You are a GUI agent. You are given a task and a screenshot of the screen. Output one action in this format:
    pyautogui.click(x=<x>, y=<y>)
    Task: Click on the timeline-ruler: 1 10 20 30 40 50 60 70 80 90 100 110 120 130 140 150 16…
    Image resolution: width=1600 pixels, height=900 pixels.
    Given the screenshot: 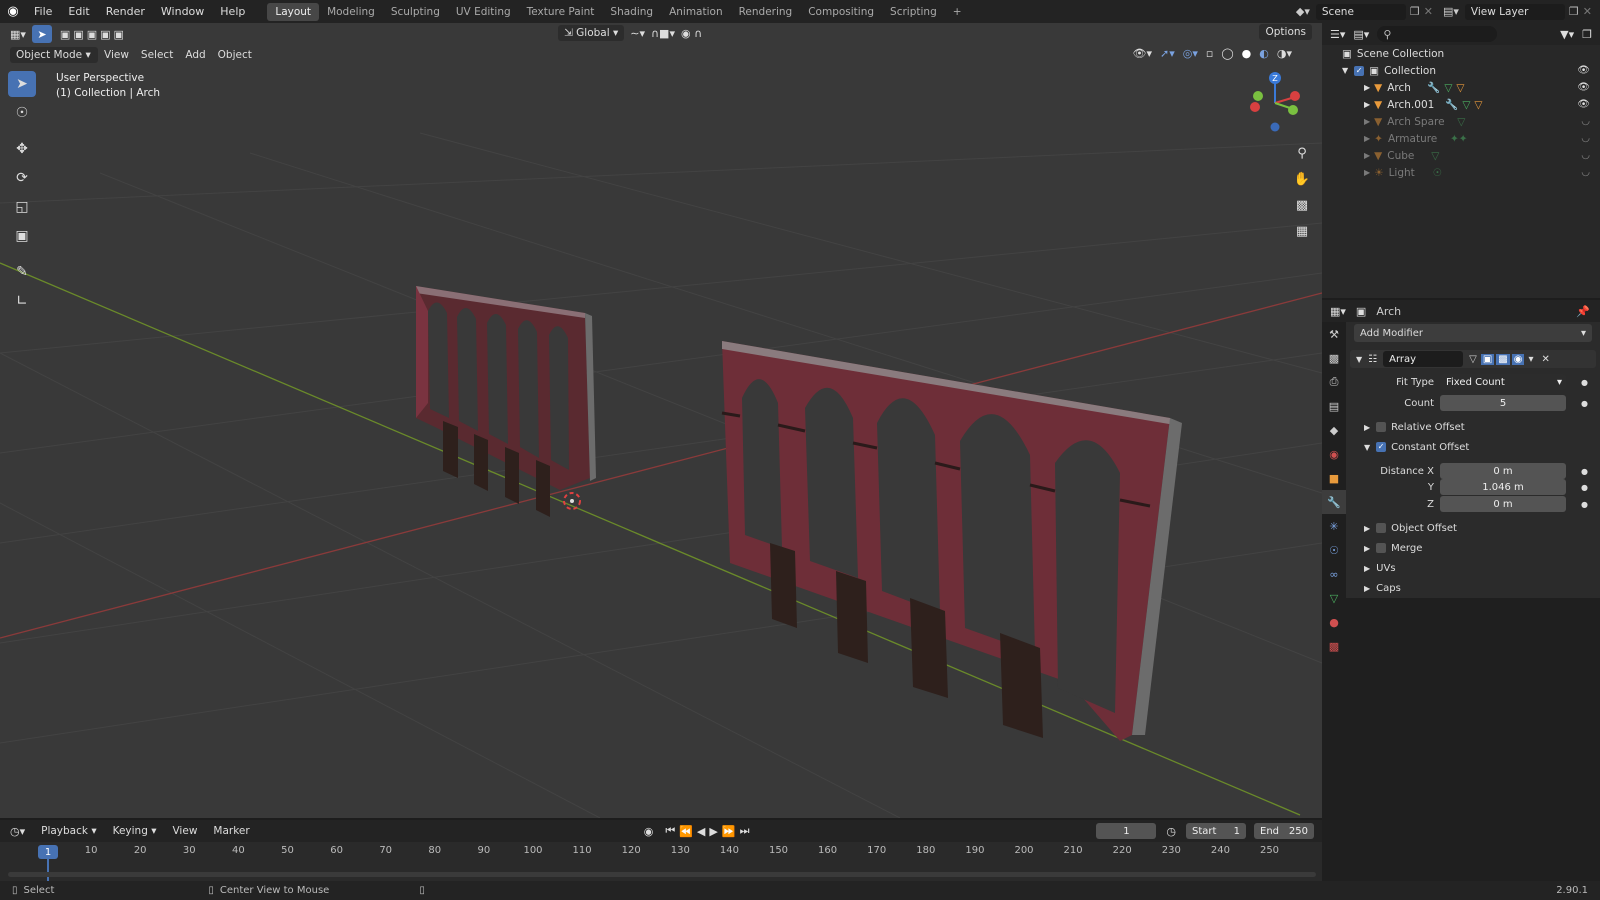 What is the action you would take?
    pyautogui.click(x=661, y=861)
    